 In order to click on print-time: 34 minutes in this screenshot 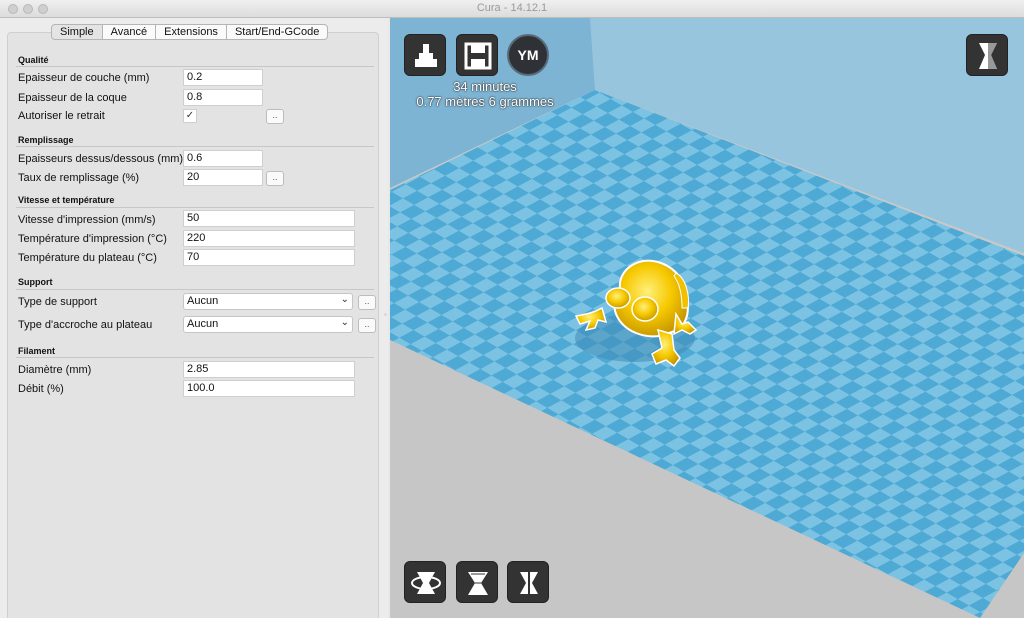, I will do `click(485, 86)`.